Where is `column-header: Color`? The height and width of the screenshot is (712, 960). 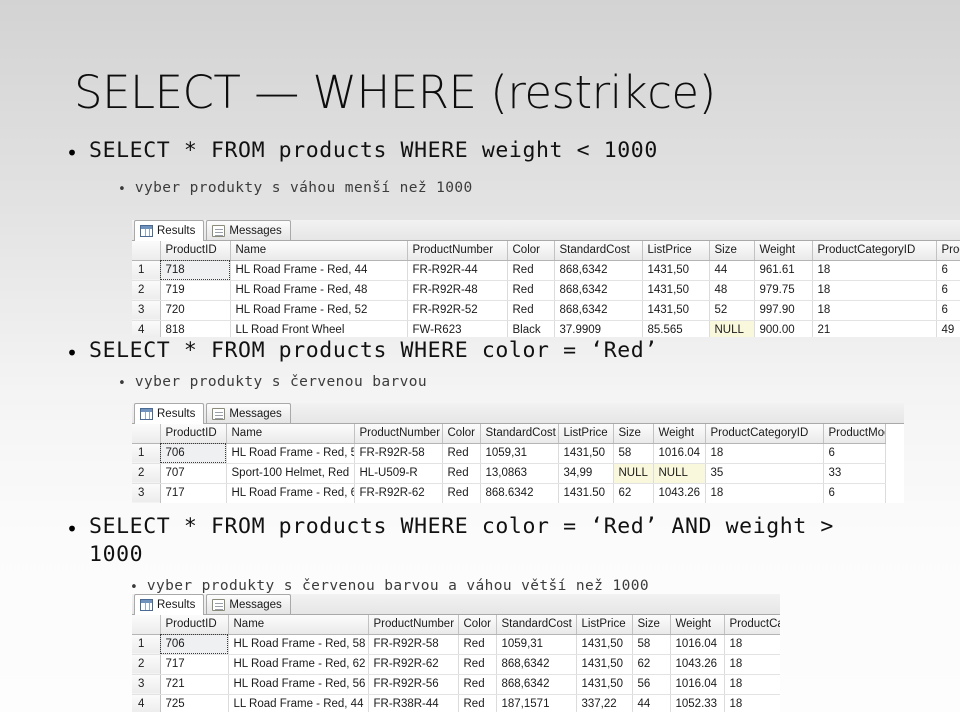
column-header: Color is located at coordinates (531, 251).